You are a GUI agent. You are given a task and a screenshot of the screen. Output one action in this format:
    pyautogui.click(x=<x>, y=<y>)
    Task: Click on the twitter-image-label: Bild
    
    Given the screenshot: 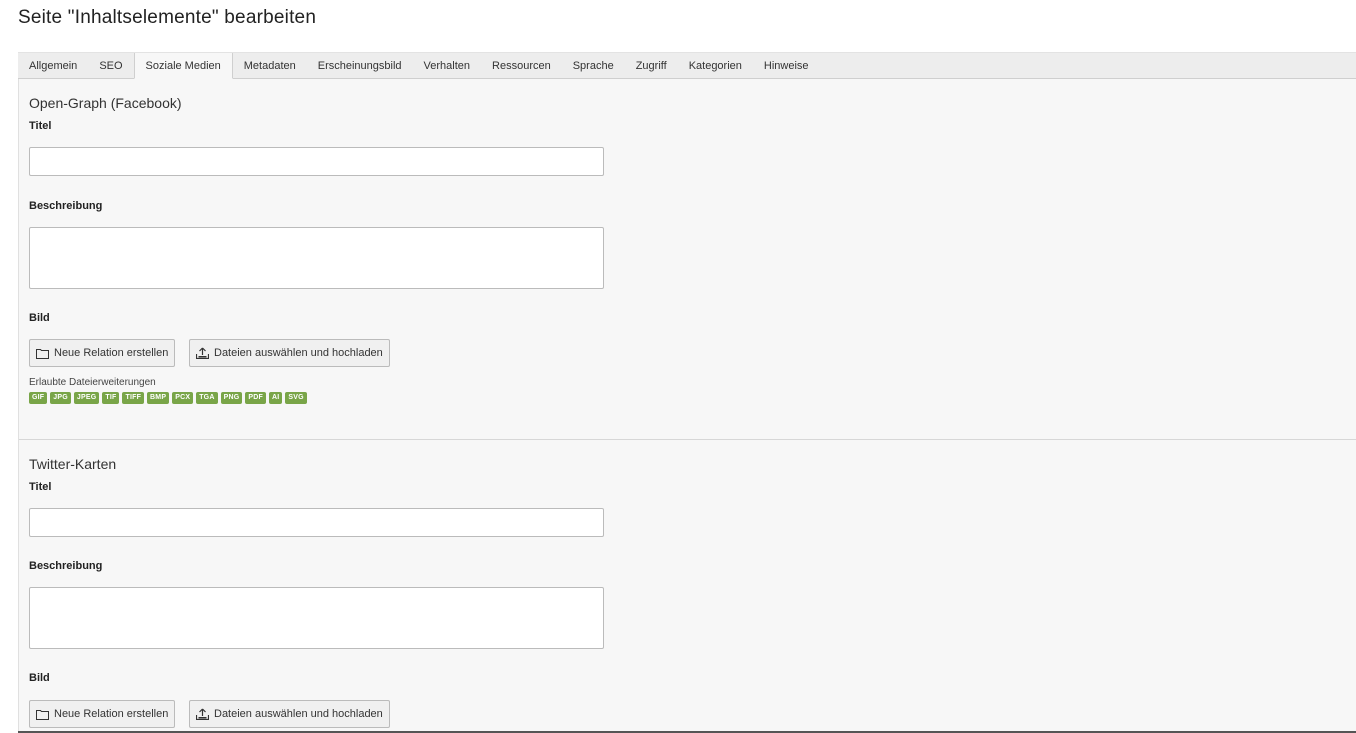 What is the action you would take?
    pyautogui.click(x=39, y=678)
    